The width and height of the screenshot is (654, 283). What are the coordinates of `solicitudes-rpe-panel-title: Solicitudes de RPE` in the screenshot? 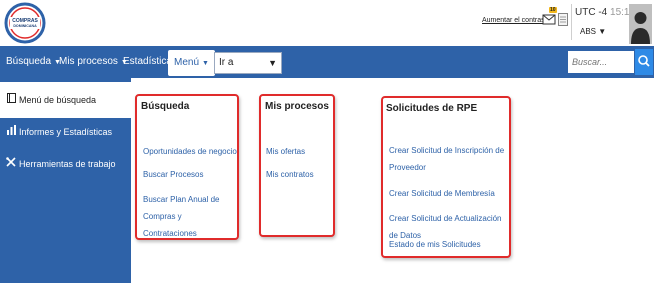 It's located at (432, 108).